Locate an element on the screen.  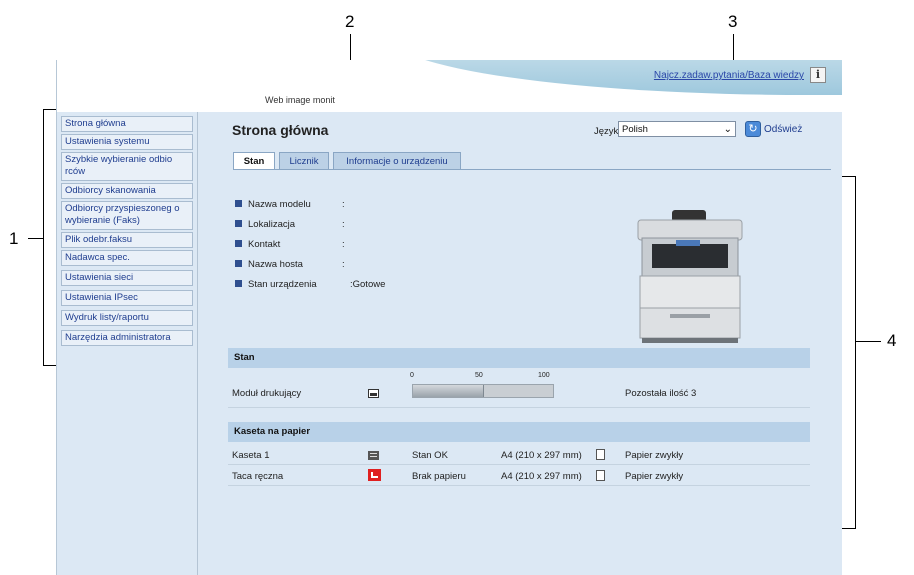
chevron-down-icon: ⌄ is located at coordinates (727, 129).